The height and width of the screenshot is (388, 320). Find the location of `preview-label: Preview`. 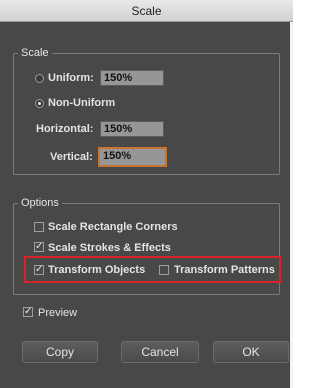

preview-label: Preview is located at coordinates (57, 313).